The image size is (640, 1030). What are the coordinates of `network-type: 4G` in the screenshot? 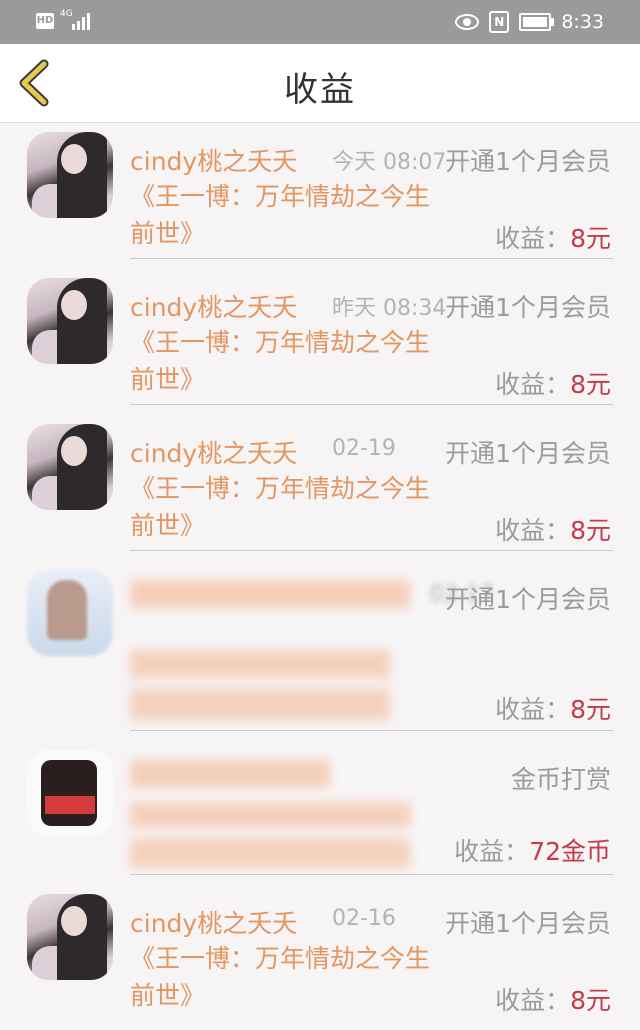 It's located at (66, 14).